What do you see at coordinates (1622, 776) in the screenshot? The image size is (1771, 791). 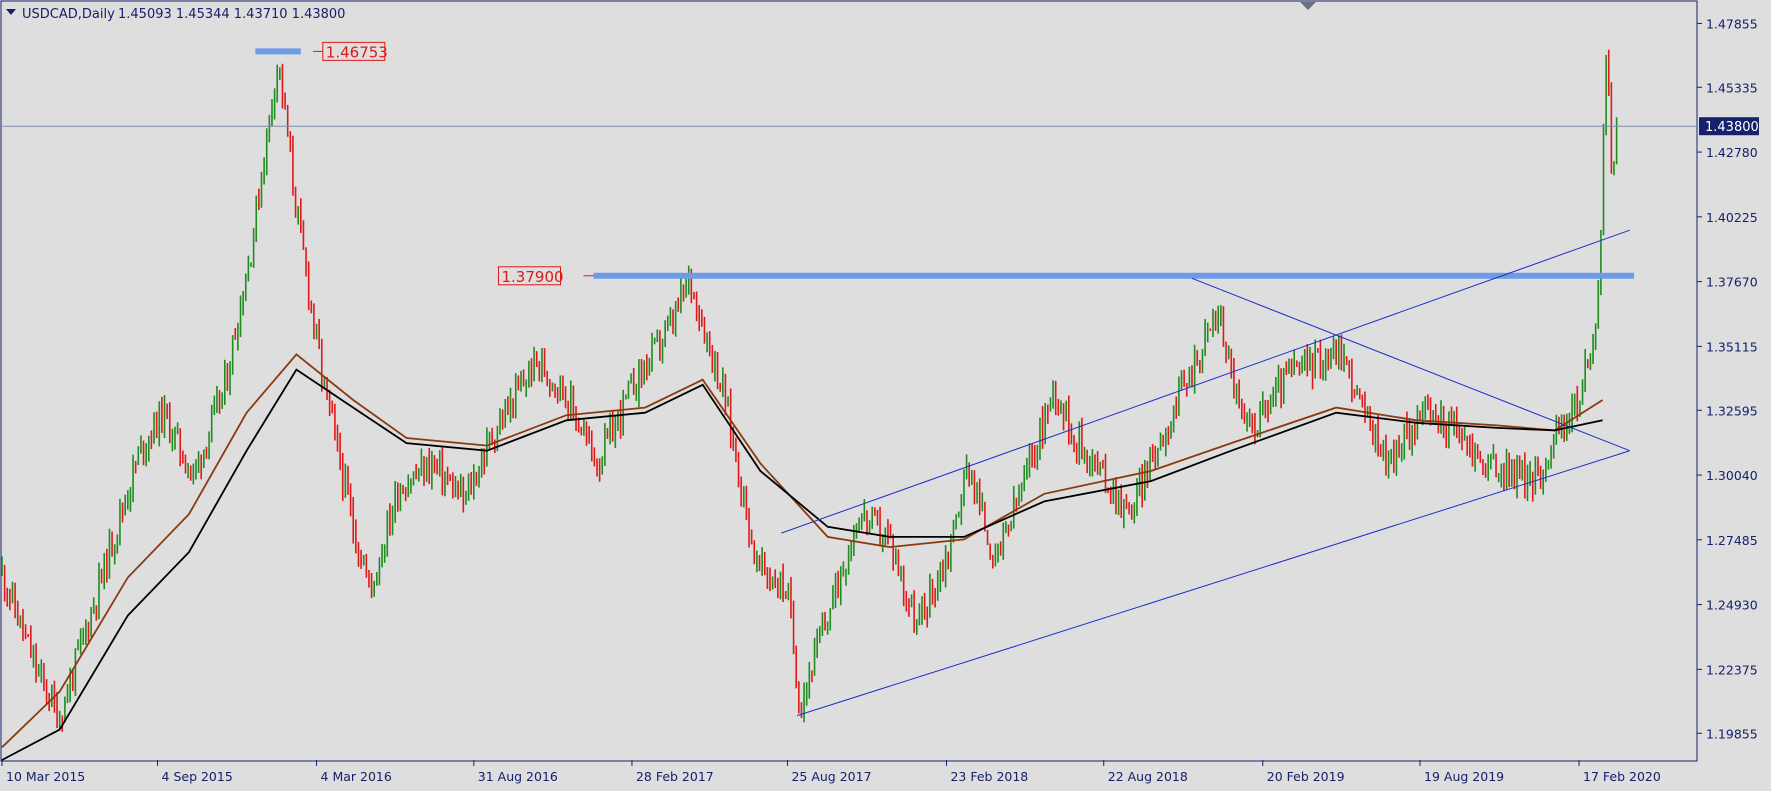 I see `x-tick-label: 17 Feb 2020` at bounding box center [1622, 776].